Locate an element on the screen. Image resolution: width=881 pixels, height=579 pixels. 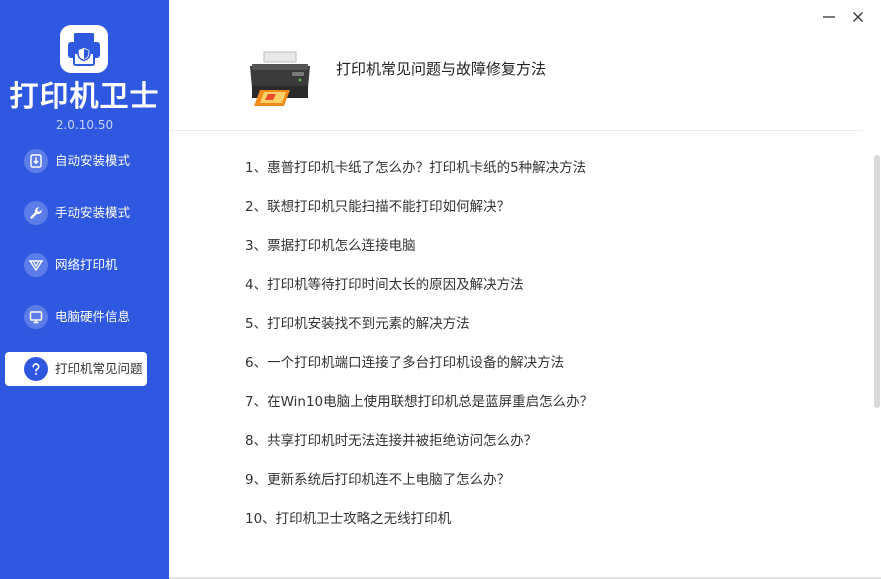
faq-link: 9、更新系统后打印机连不上电脑了怎么办？ is located at coordinates (377, 480).